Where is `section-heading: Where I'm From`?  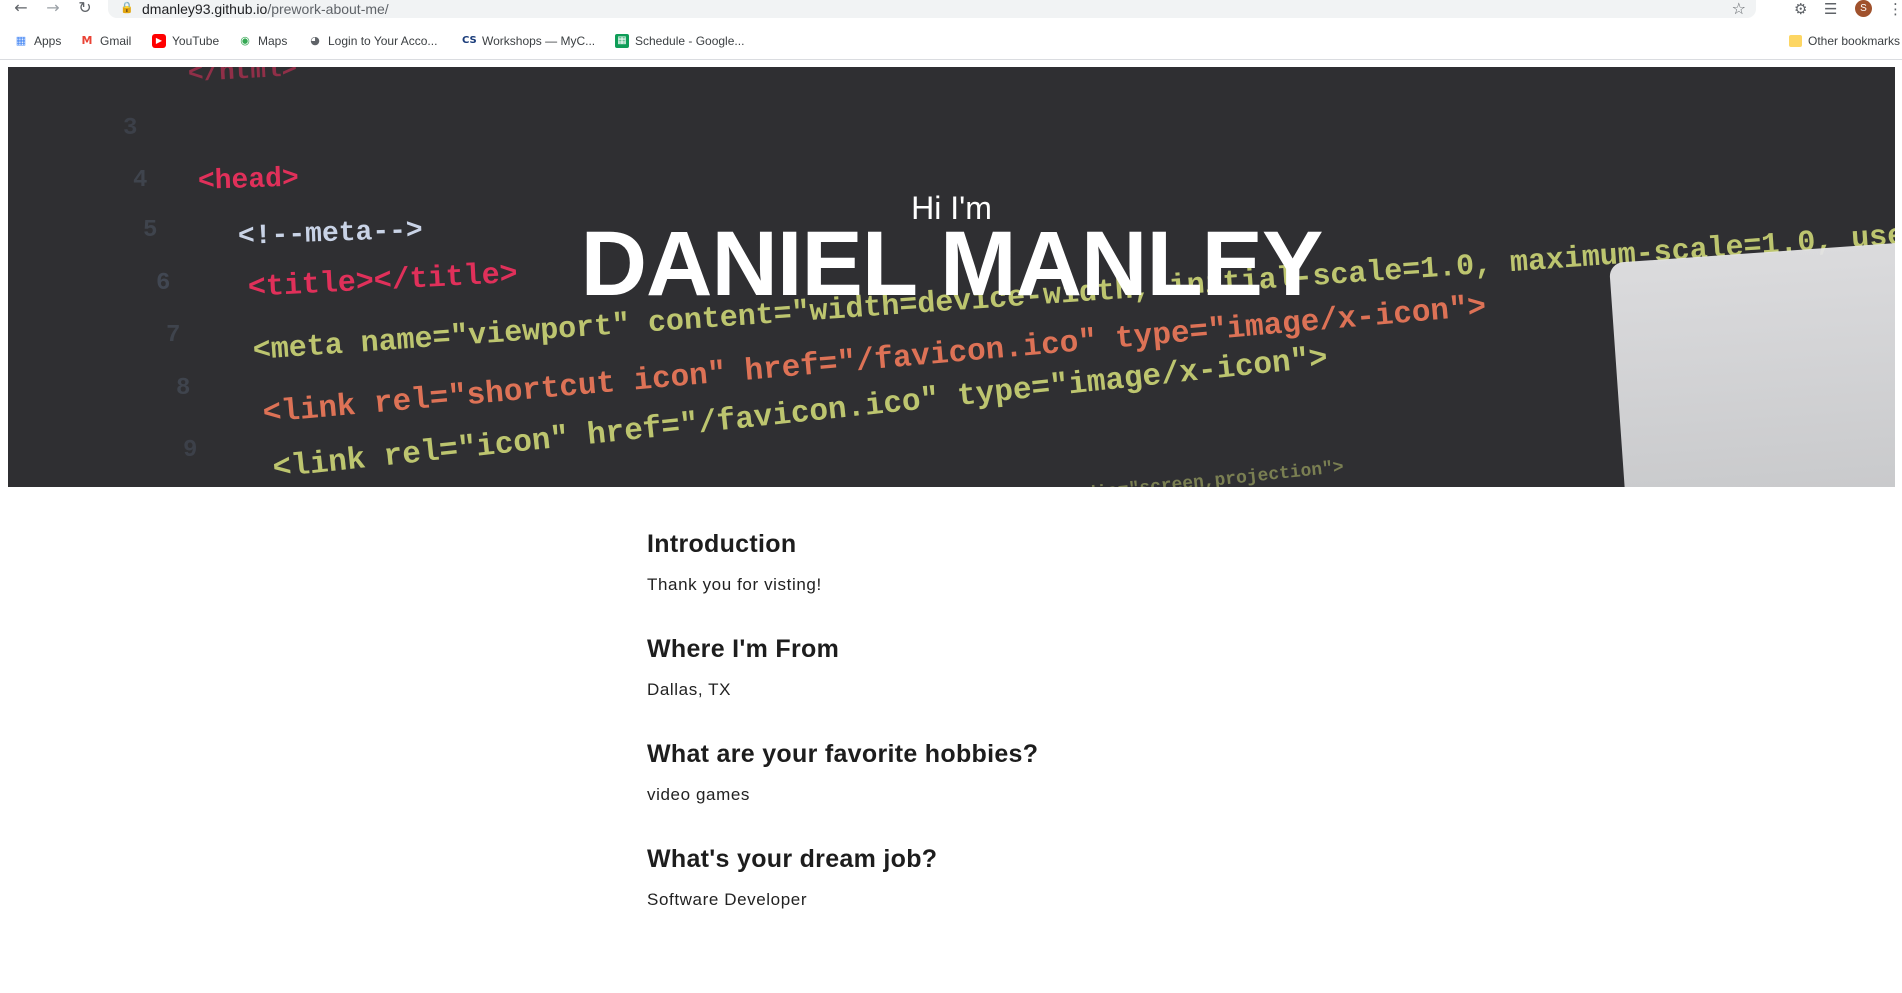
section-heading: Where I'm From is located at coordinates (743, 649).